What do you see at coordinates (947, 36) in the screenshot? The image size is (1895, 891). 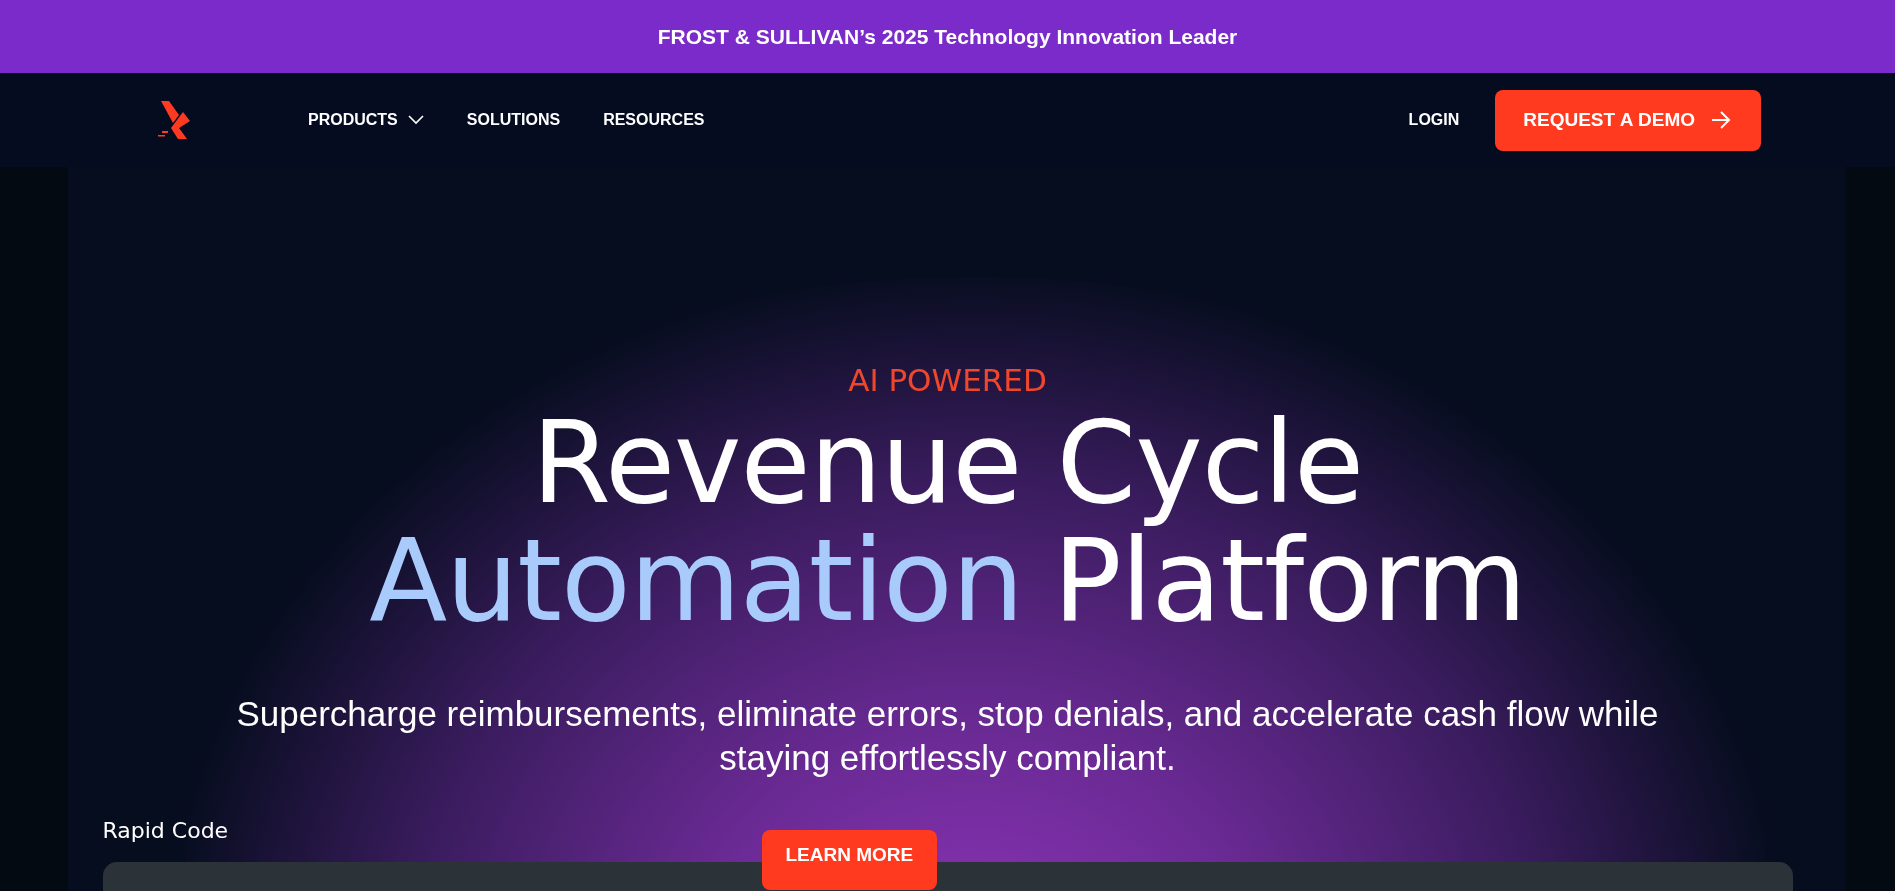 I see `announcement-text: FROST & SULLIVAN’s 2025 Technology Innovation Leader` at bounding box center [947, 36].